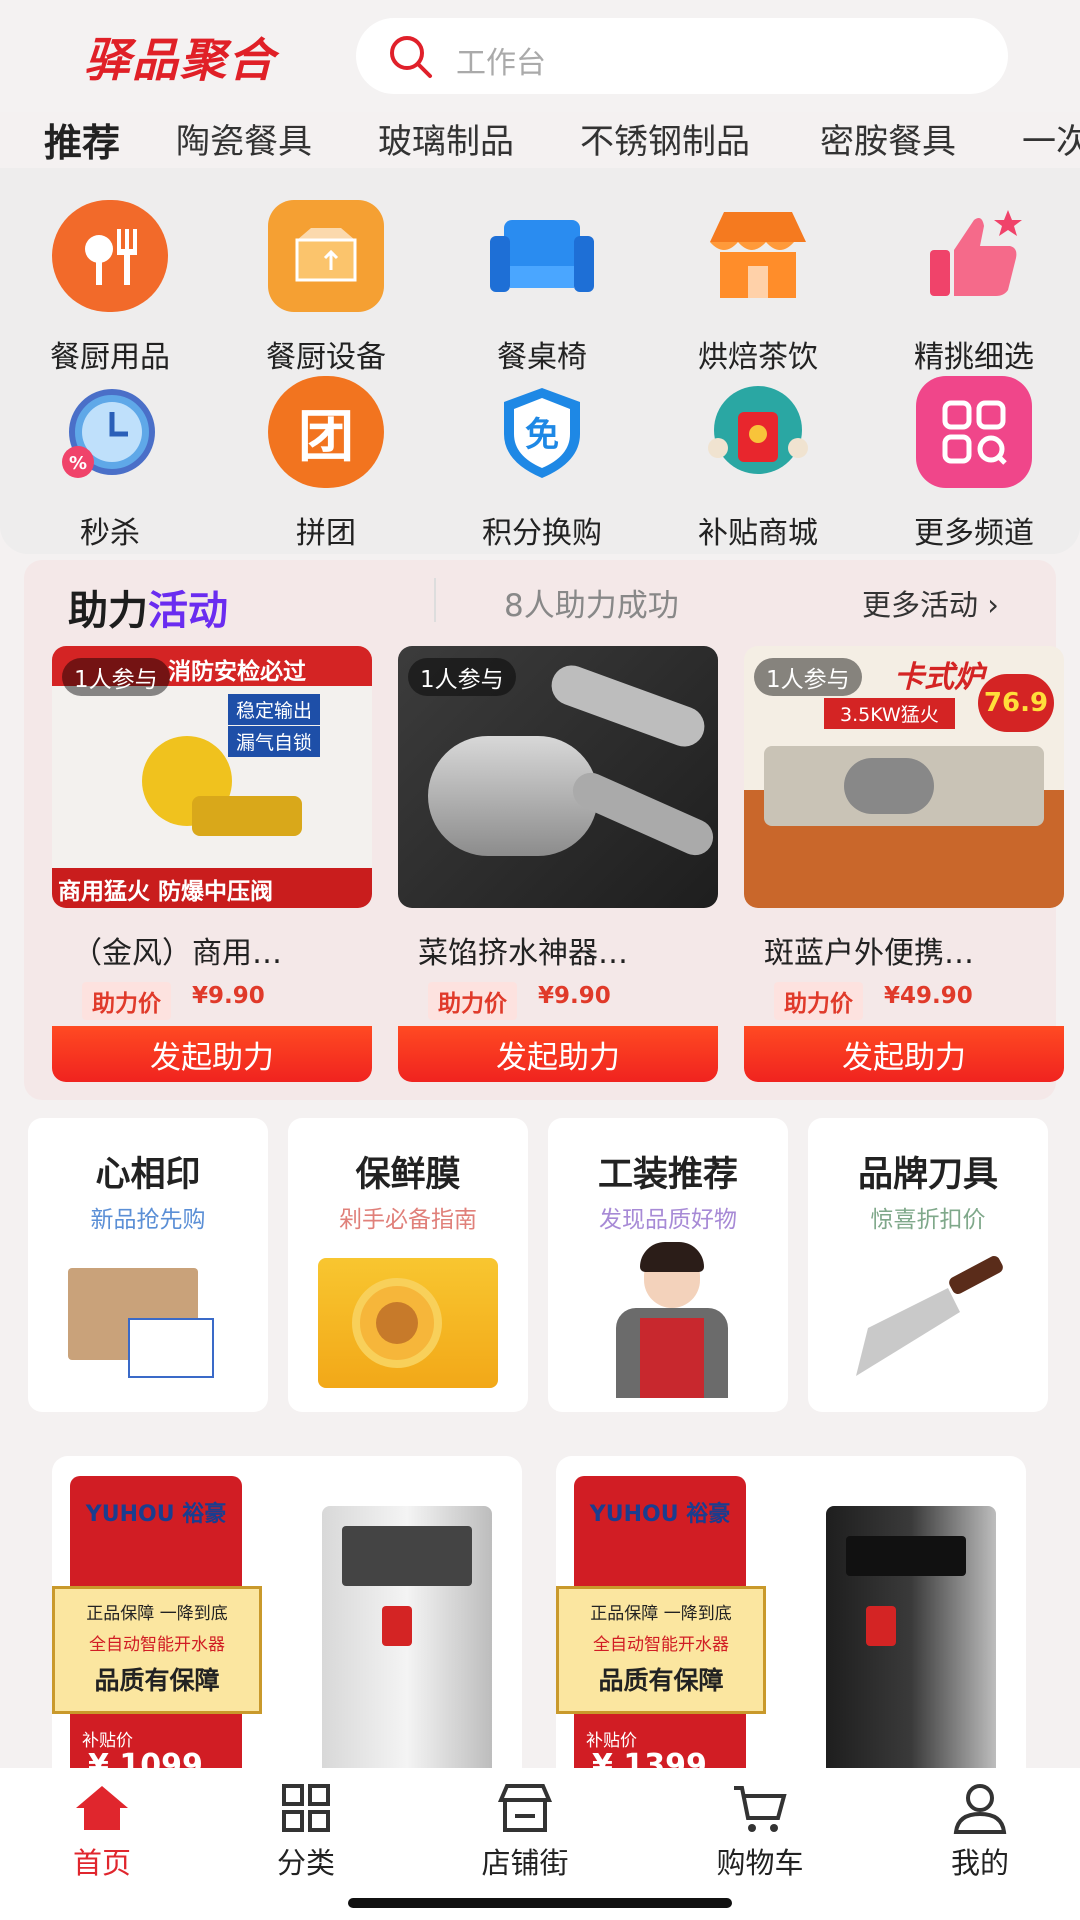 The width and height of the screenshot is (1080, 1920). I want to click on nav-category: 分类, so click(306, 1832).